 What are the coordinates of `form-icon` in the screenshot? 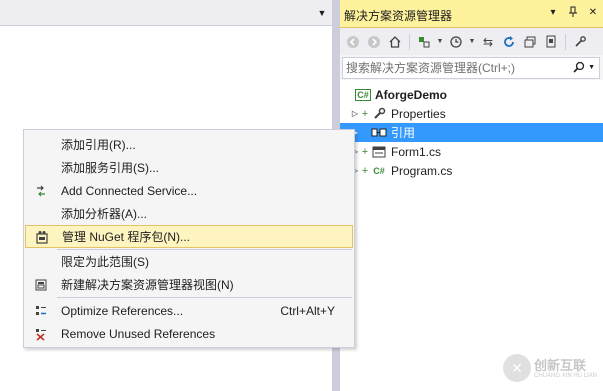 It's located at (379, 152).